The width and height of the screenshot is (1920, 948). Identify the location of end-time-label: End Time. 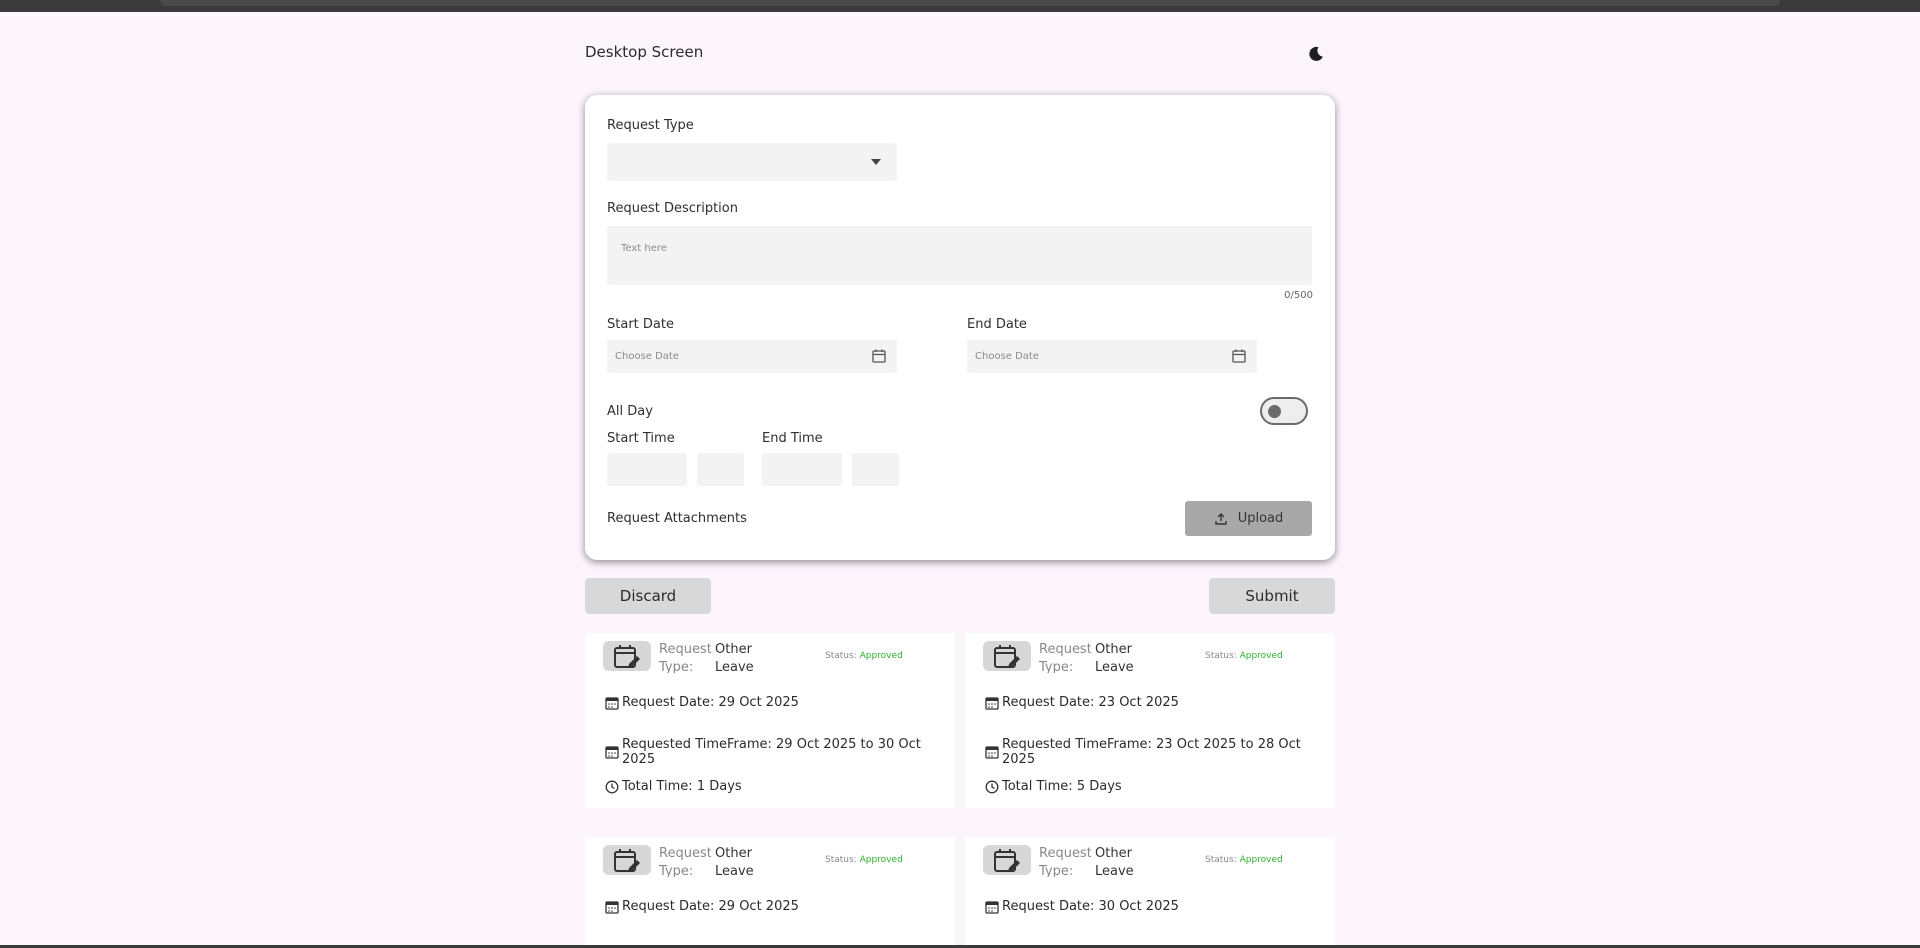
(792, 438).